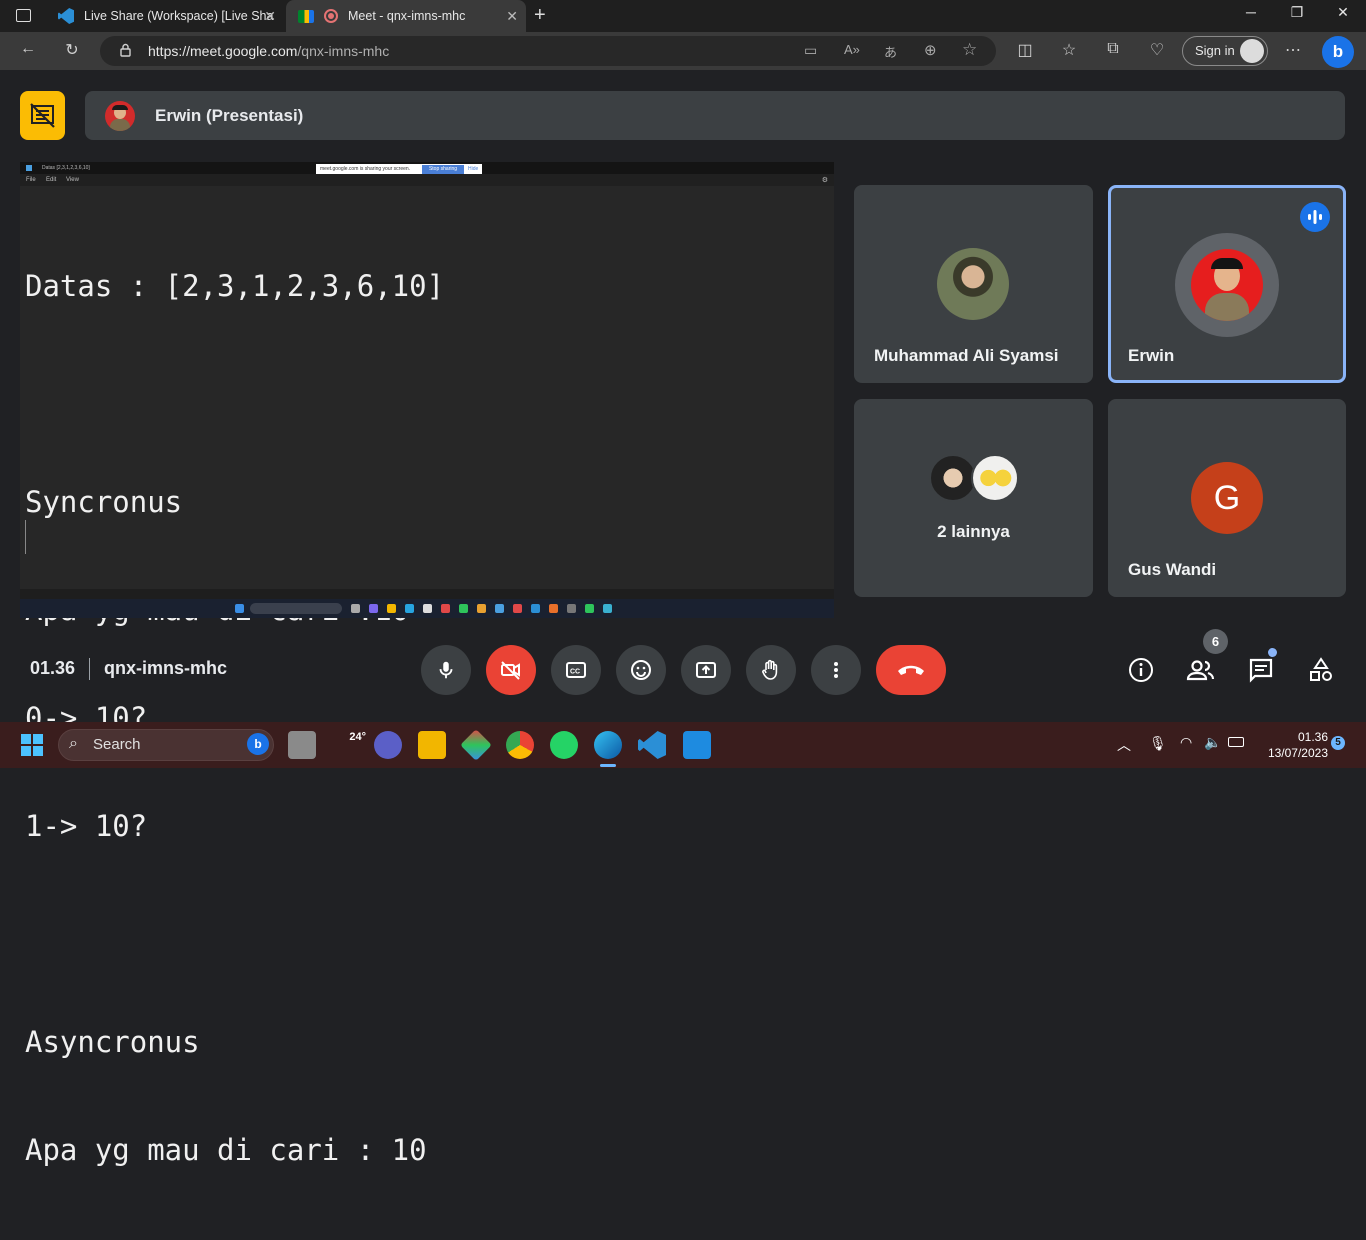  I want to click on weather-widget: 24°, so click(349, 745).